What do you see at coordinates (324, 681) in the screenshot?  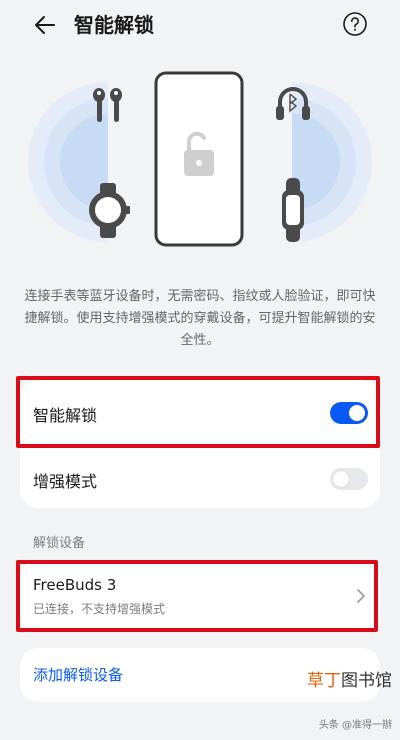 I see `watermark-brand-part1: 草丁` at bounding box center [324, 681].